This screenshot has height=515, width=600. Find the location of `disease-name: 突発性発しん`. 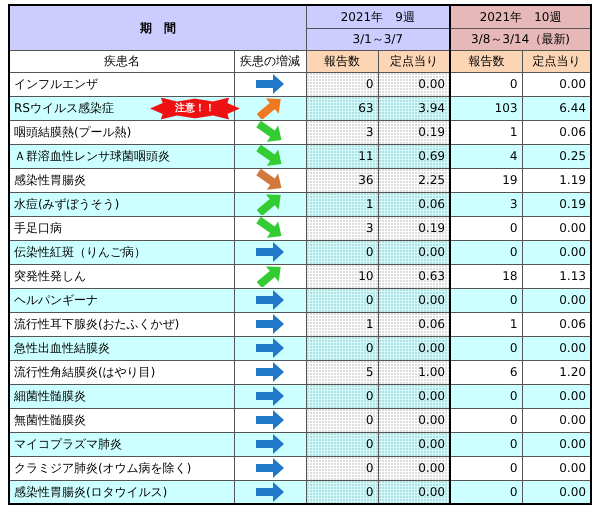

disease-name: 突発性発しん is located at coordinates (50, 276).